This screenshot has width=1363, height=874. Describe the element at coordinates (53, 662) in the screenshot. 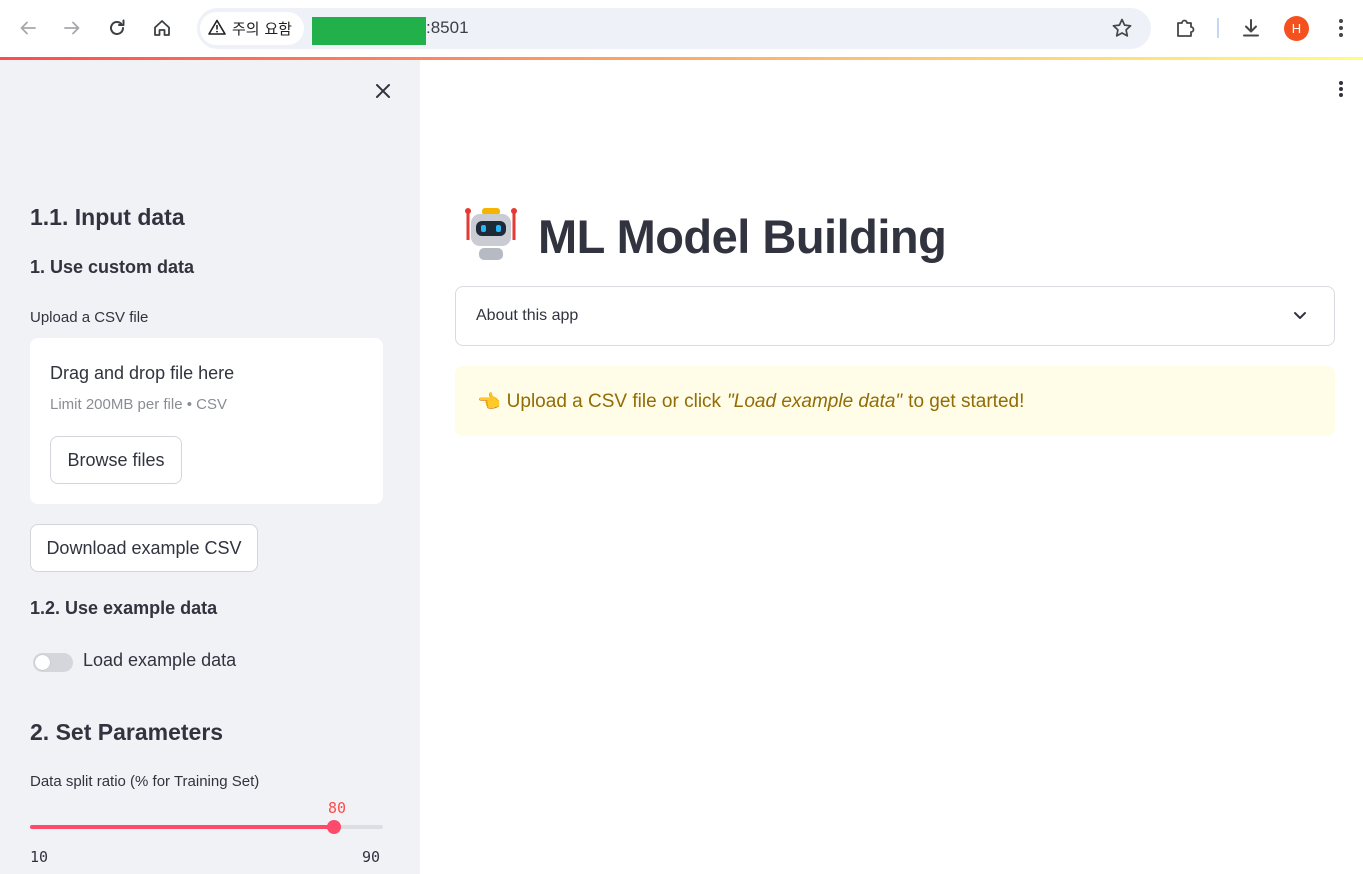

I see `load-example-toggle` at that location.